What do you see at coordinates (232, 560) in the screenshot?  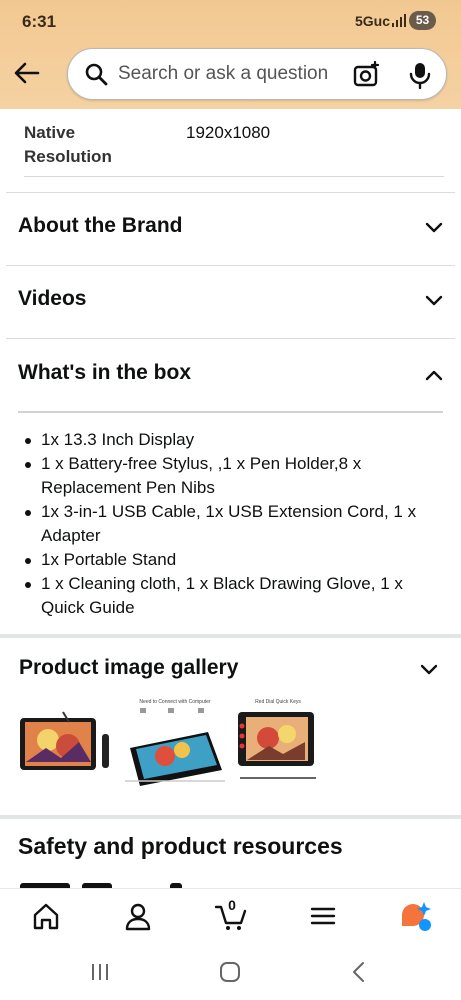 I see `list-item: 1x Portable Stand` at bounding box center [232, 560].